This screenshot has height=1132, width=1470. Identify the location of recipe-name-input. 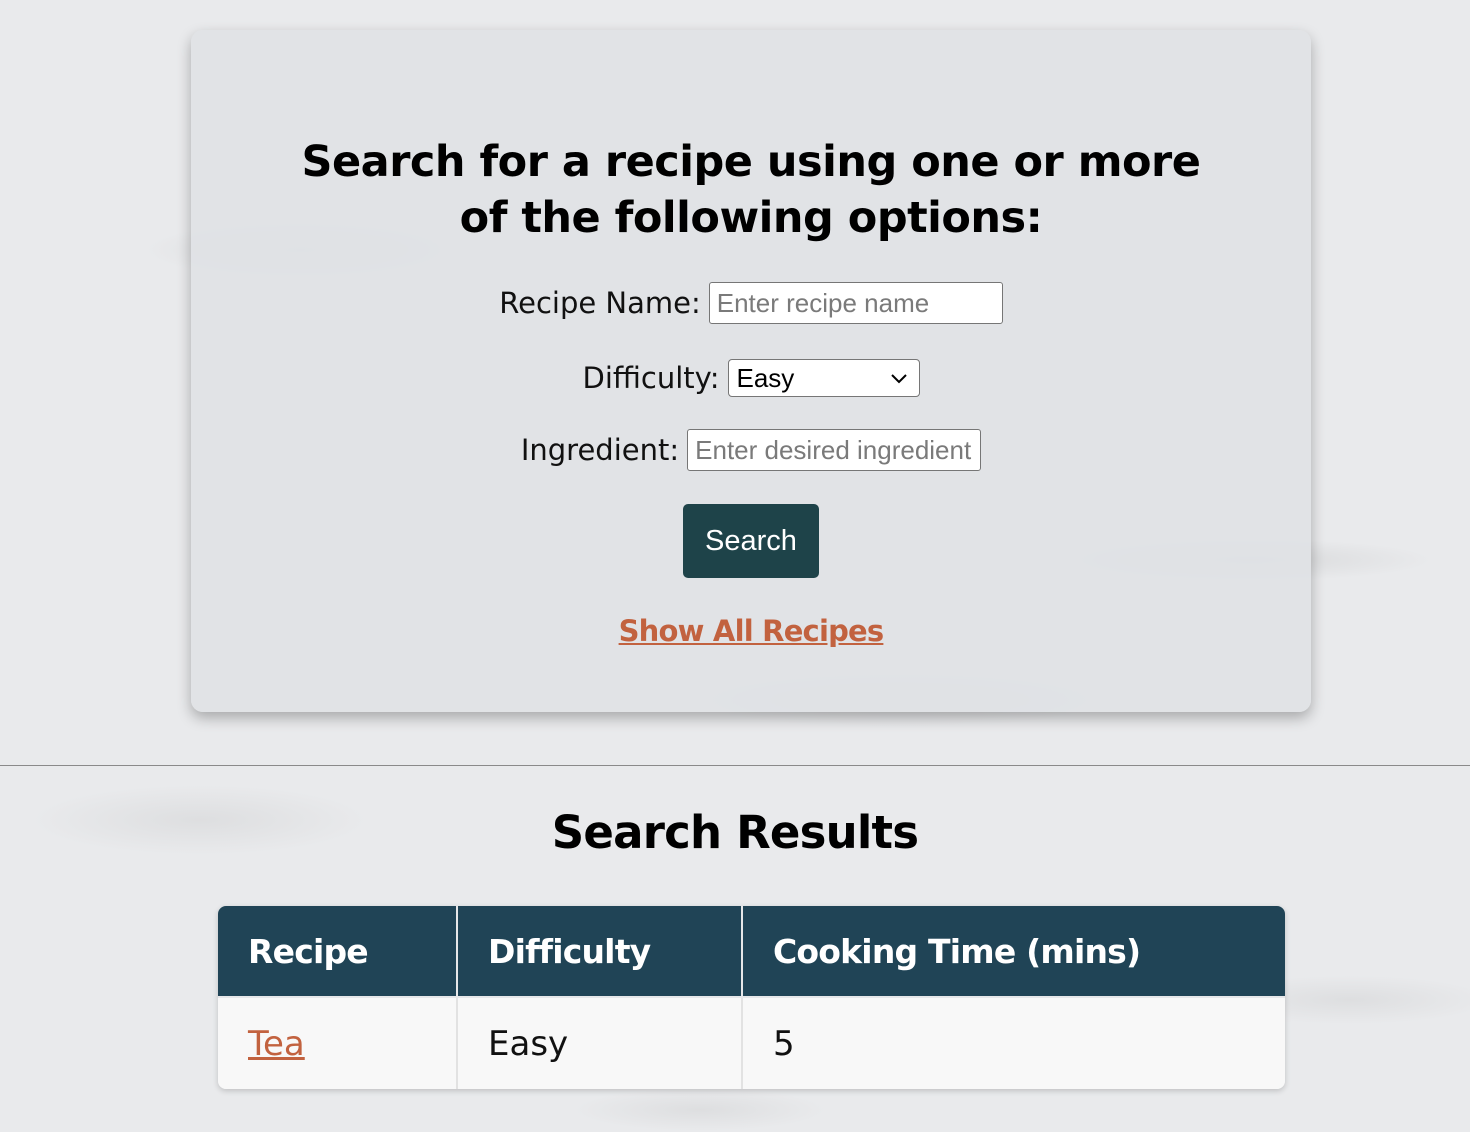
(855, 303).